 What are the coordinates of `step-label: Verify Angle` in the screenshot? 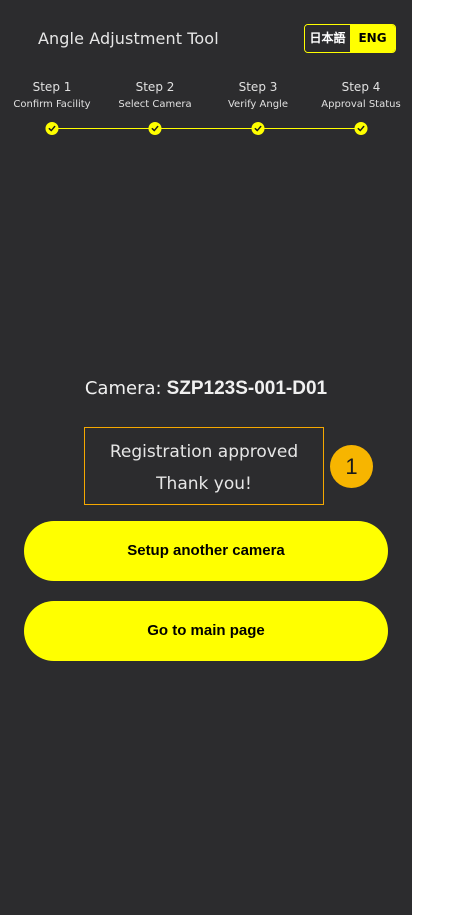 It's located at (257, 104).